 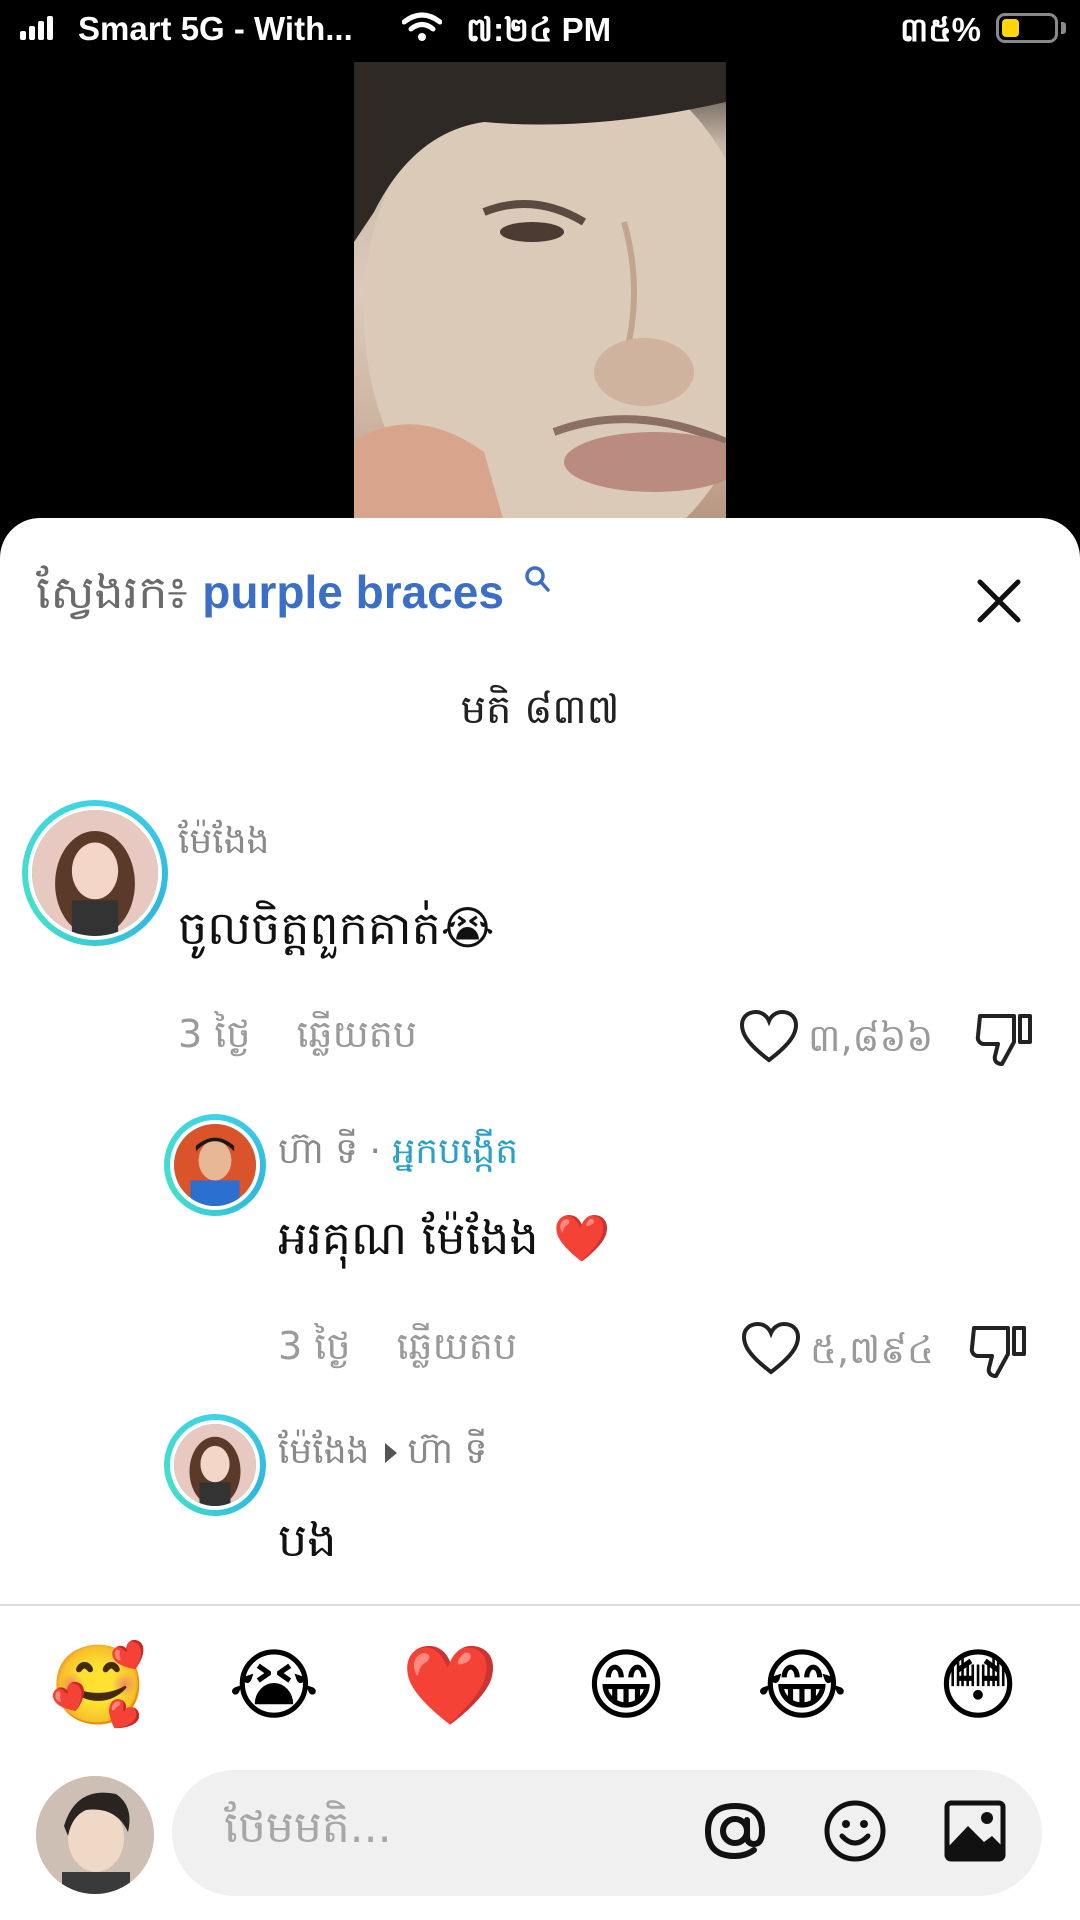 What do you see at coordinates (1063, 28) in the screenshot?
I see `battery-nub` at bounding box center [1063, 28].